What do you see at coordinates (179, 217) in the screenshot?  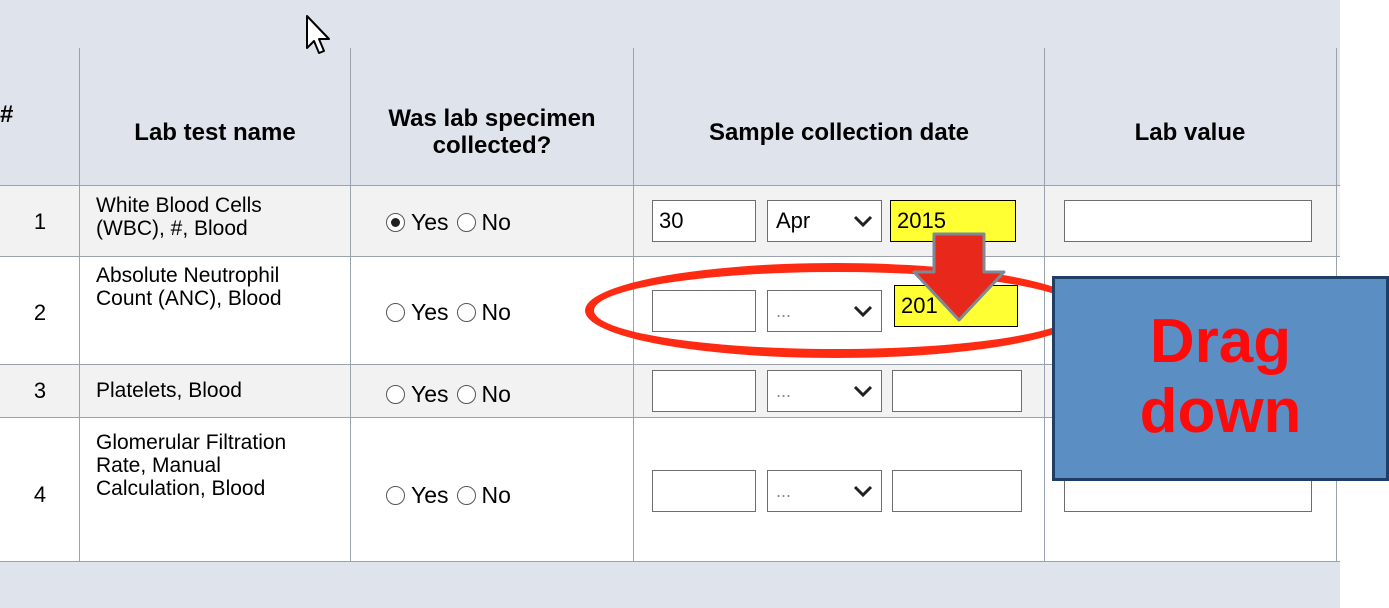 I see `lab-test-name: White Blood Cells (WBC), #, Blood` at bounding box center [179, 217].